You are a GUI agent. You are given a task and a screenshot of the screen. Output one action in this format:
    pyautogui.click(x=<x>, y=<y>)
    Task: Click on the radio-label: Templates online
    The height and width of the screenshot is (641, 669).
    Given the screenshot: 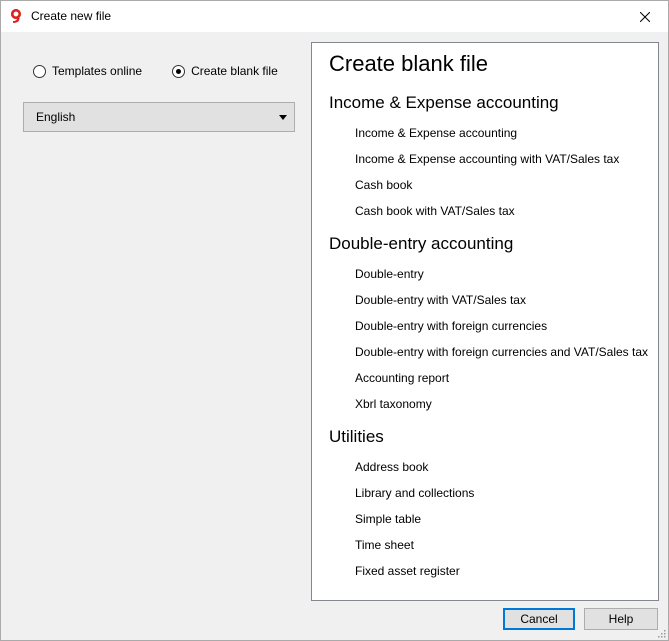 What is the action you would take?
    pyautogui.click(x=97, y=71)
    